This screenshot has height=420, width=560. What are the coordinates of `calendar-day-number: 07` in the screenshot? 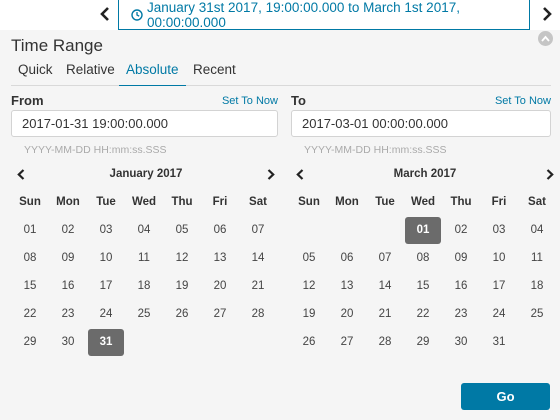 It's located at (385, 258).